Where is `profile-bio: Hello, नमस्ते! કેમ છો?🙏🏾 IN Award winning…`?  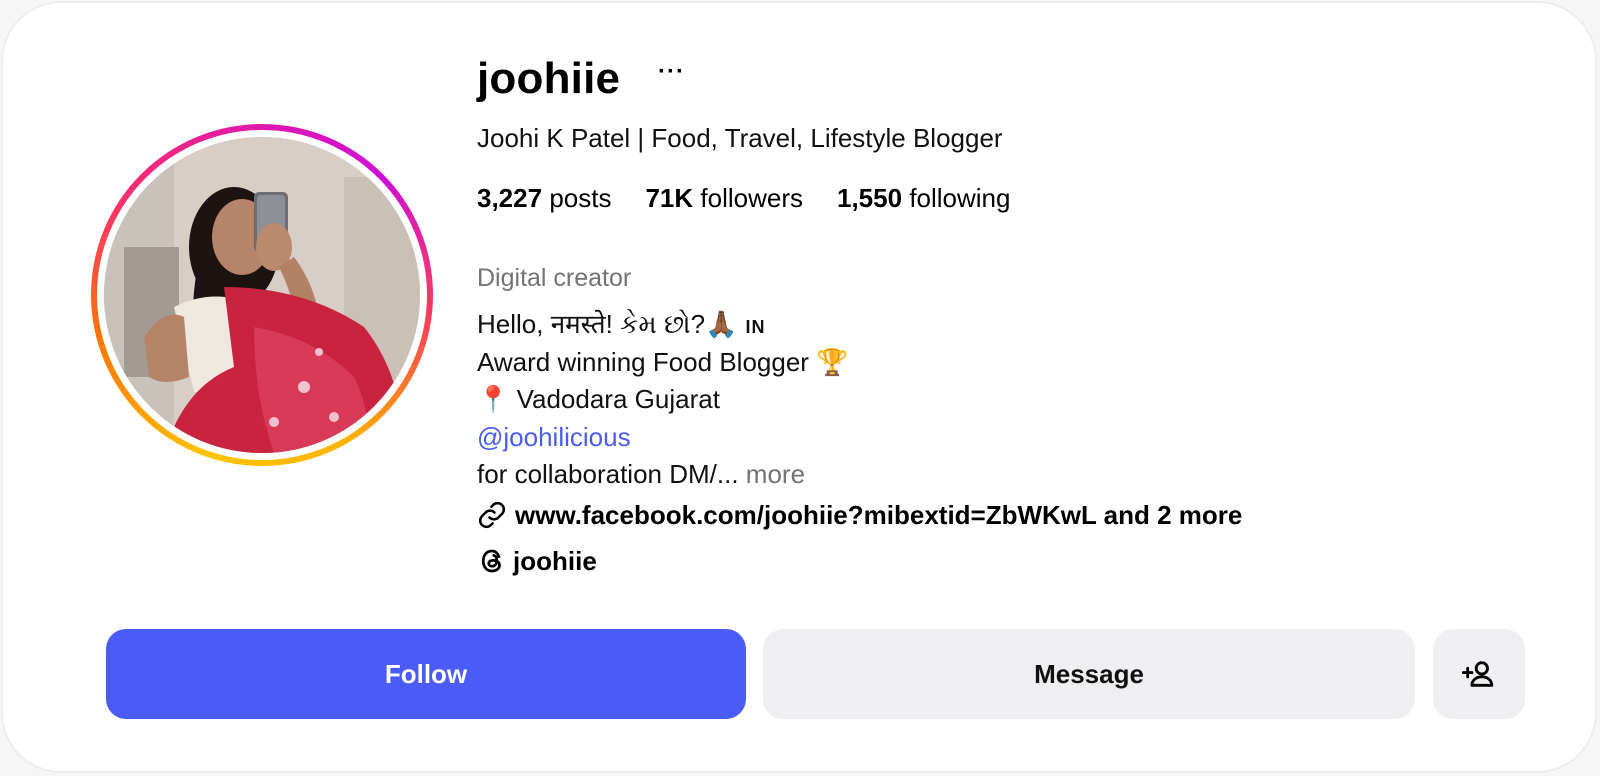 profile-bio: Hello, नमस्ते! કેમ છો?🙏🏾 IN Award winning… is located at coordinates (663, 400).